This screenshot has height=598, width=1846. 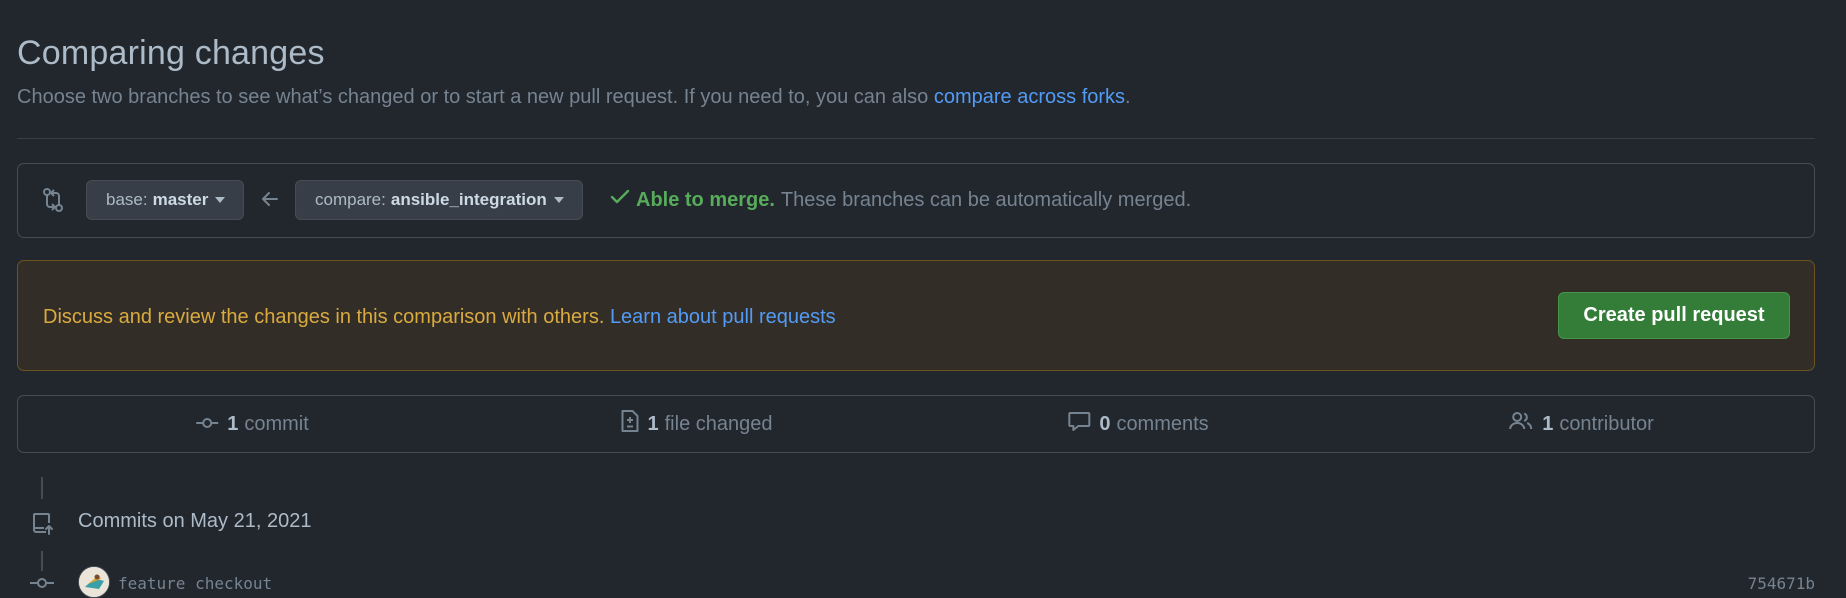 I want to click on compare-branch-button: compare: ansible_integration, so click(x=439, y=200).